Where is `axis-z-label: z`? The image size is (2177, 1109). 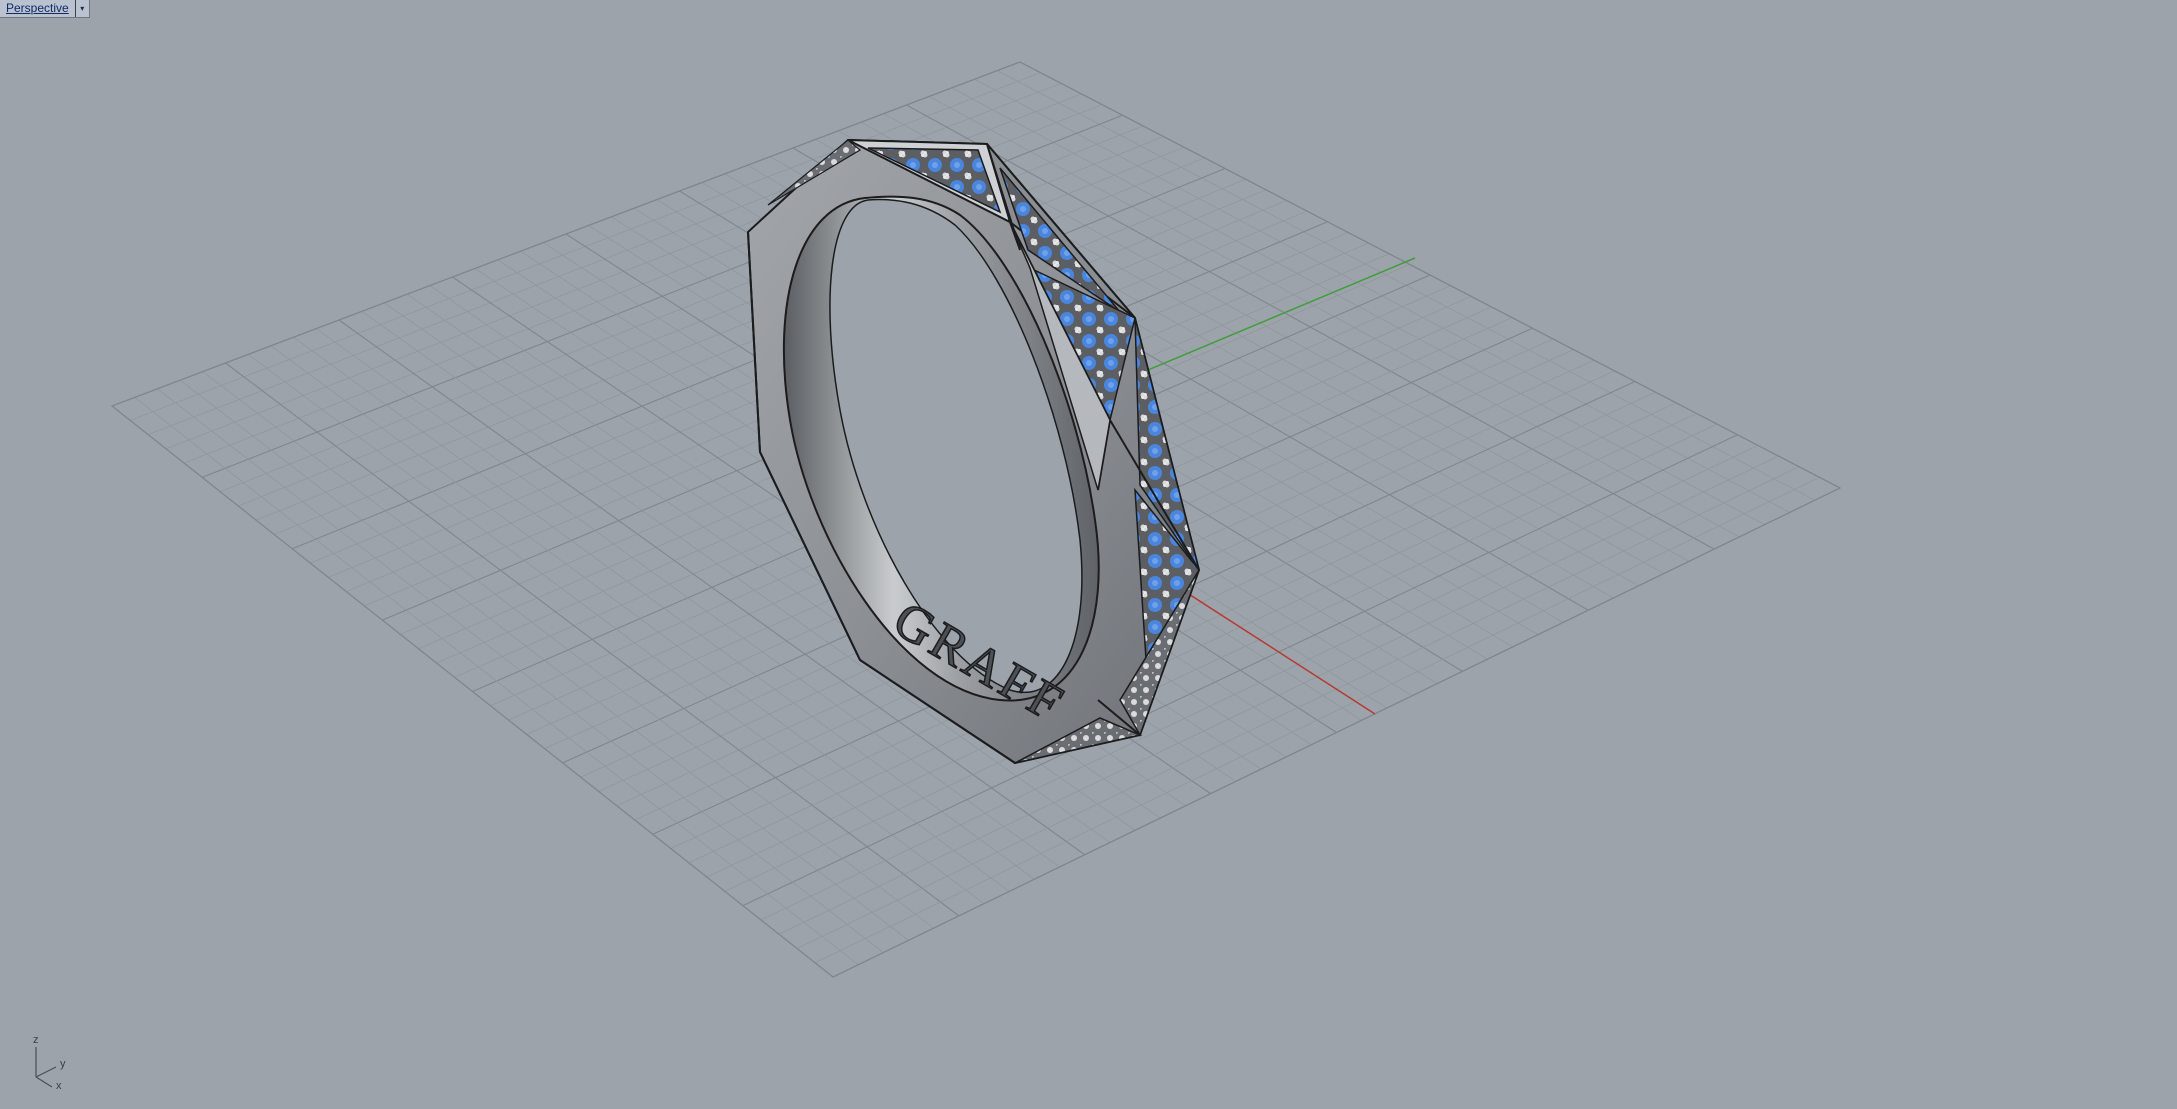 axis-z-label: z is located at coordinates (36, 1040).